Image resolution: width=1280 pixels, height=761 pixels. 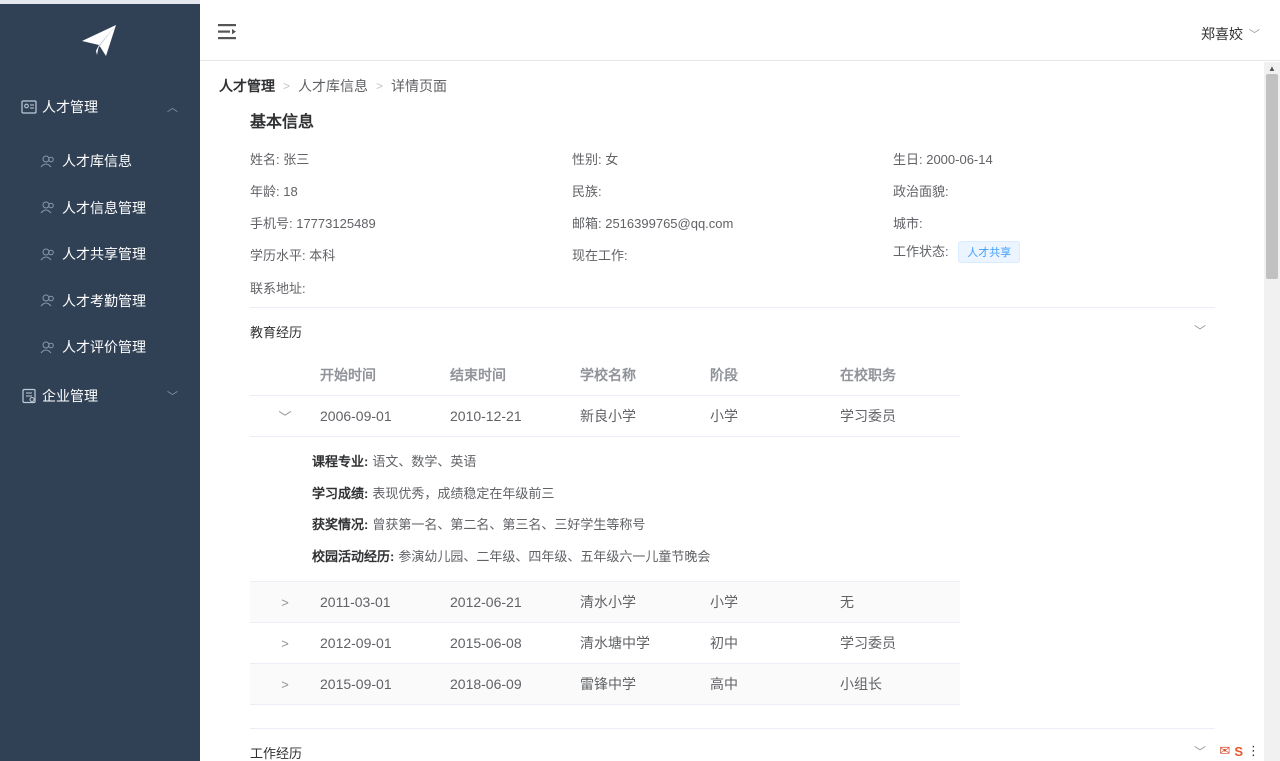 What do you see at coordinates (356, 643) in the screenshot?
I see `cell-start: 2012-09-01` at bounding box center [356, 643].